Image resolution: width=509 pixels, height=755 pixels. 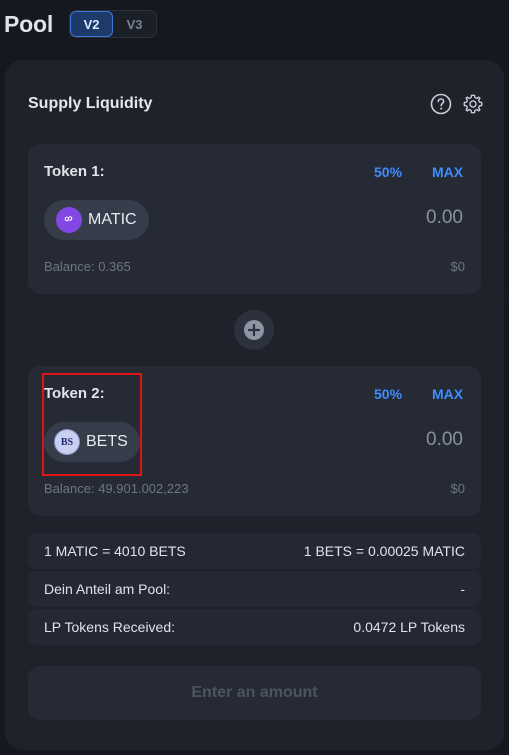 What do you see at coordinates (409, 627) in the screenshot?
I see `lp-tokens-value: 0.0472 LP Tokens` at bounding box center [409, 627].